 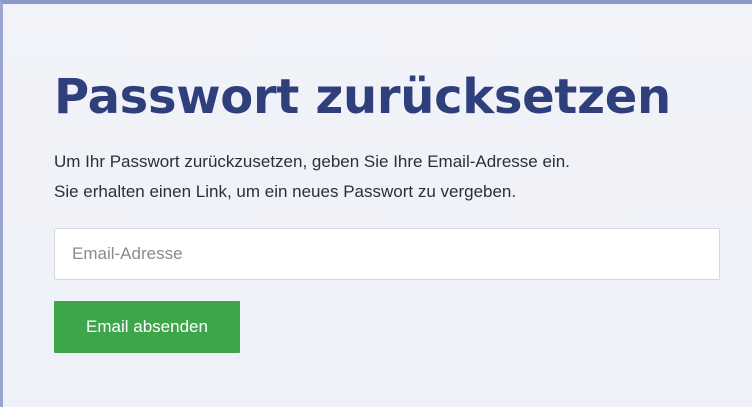 I want to click on send-email-button: Email absenden, so click(x=147, y=327).